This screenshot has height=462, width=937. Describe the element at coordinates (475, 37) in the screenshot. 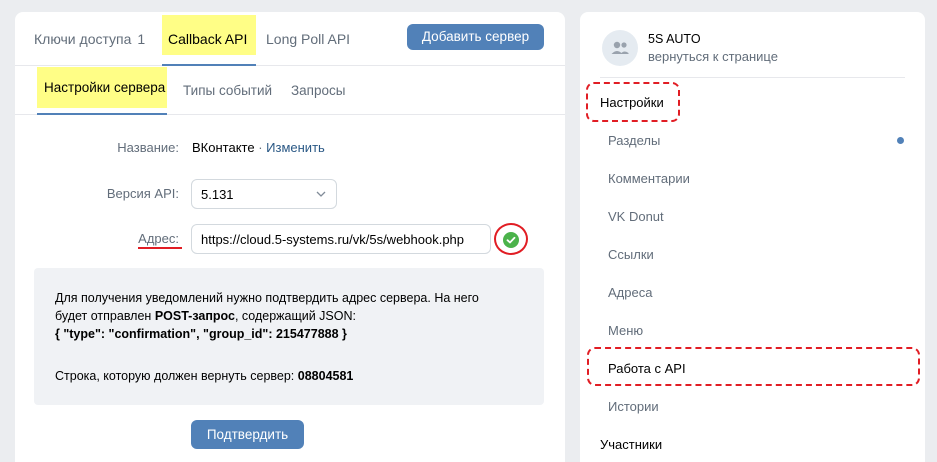

I see `add-server-button: Добавить сервер` at that location.